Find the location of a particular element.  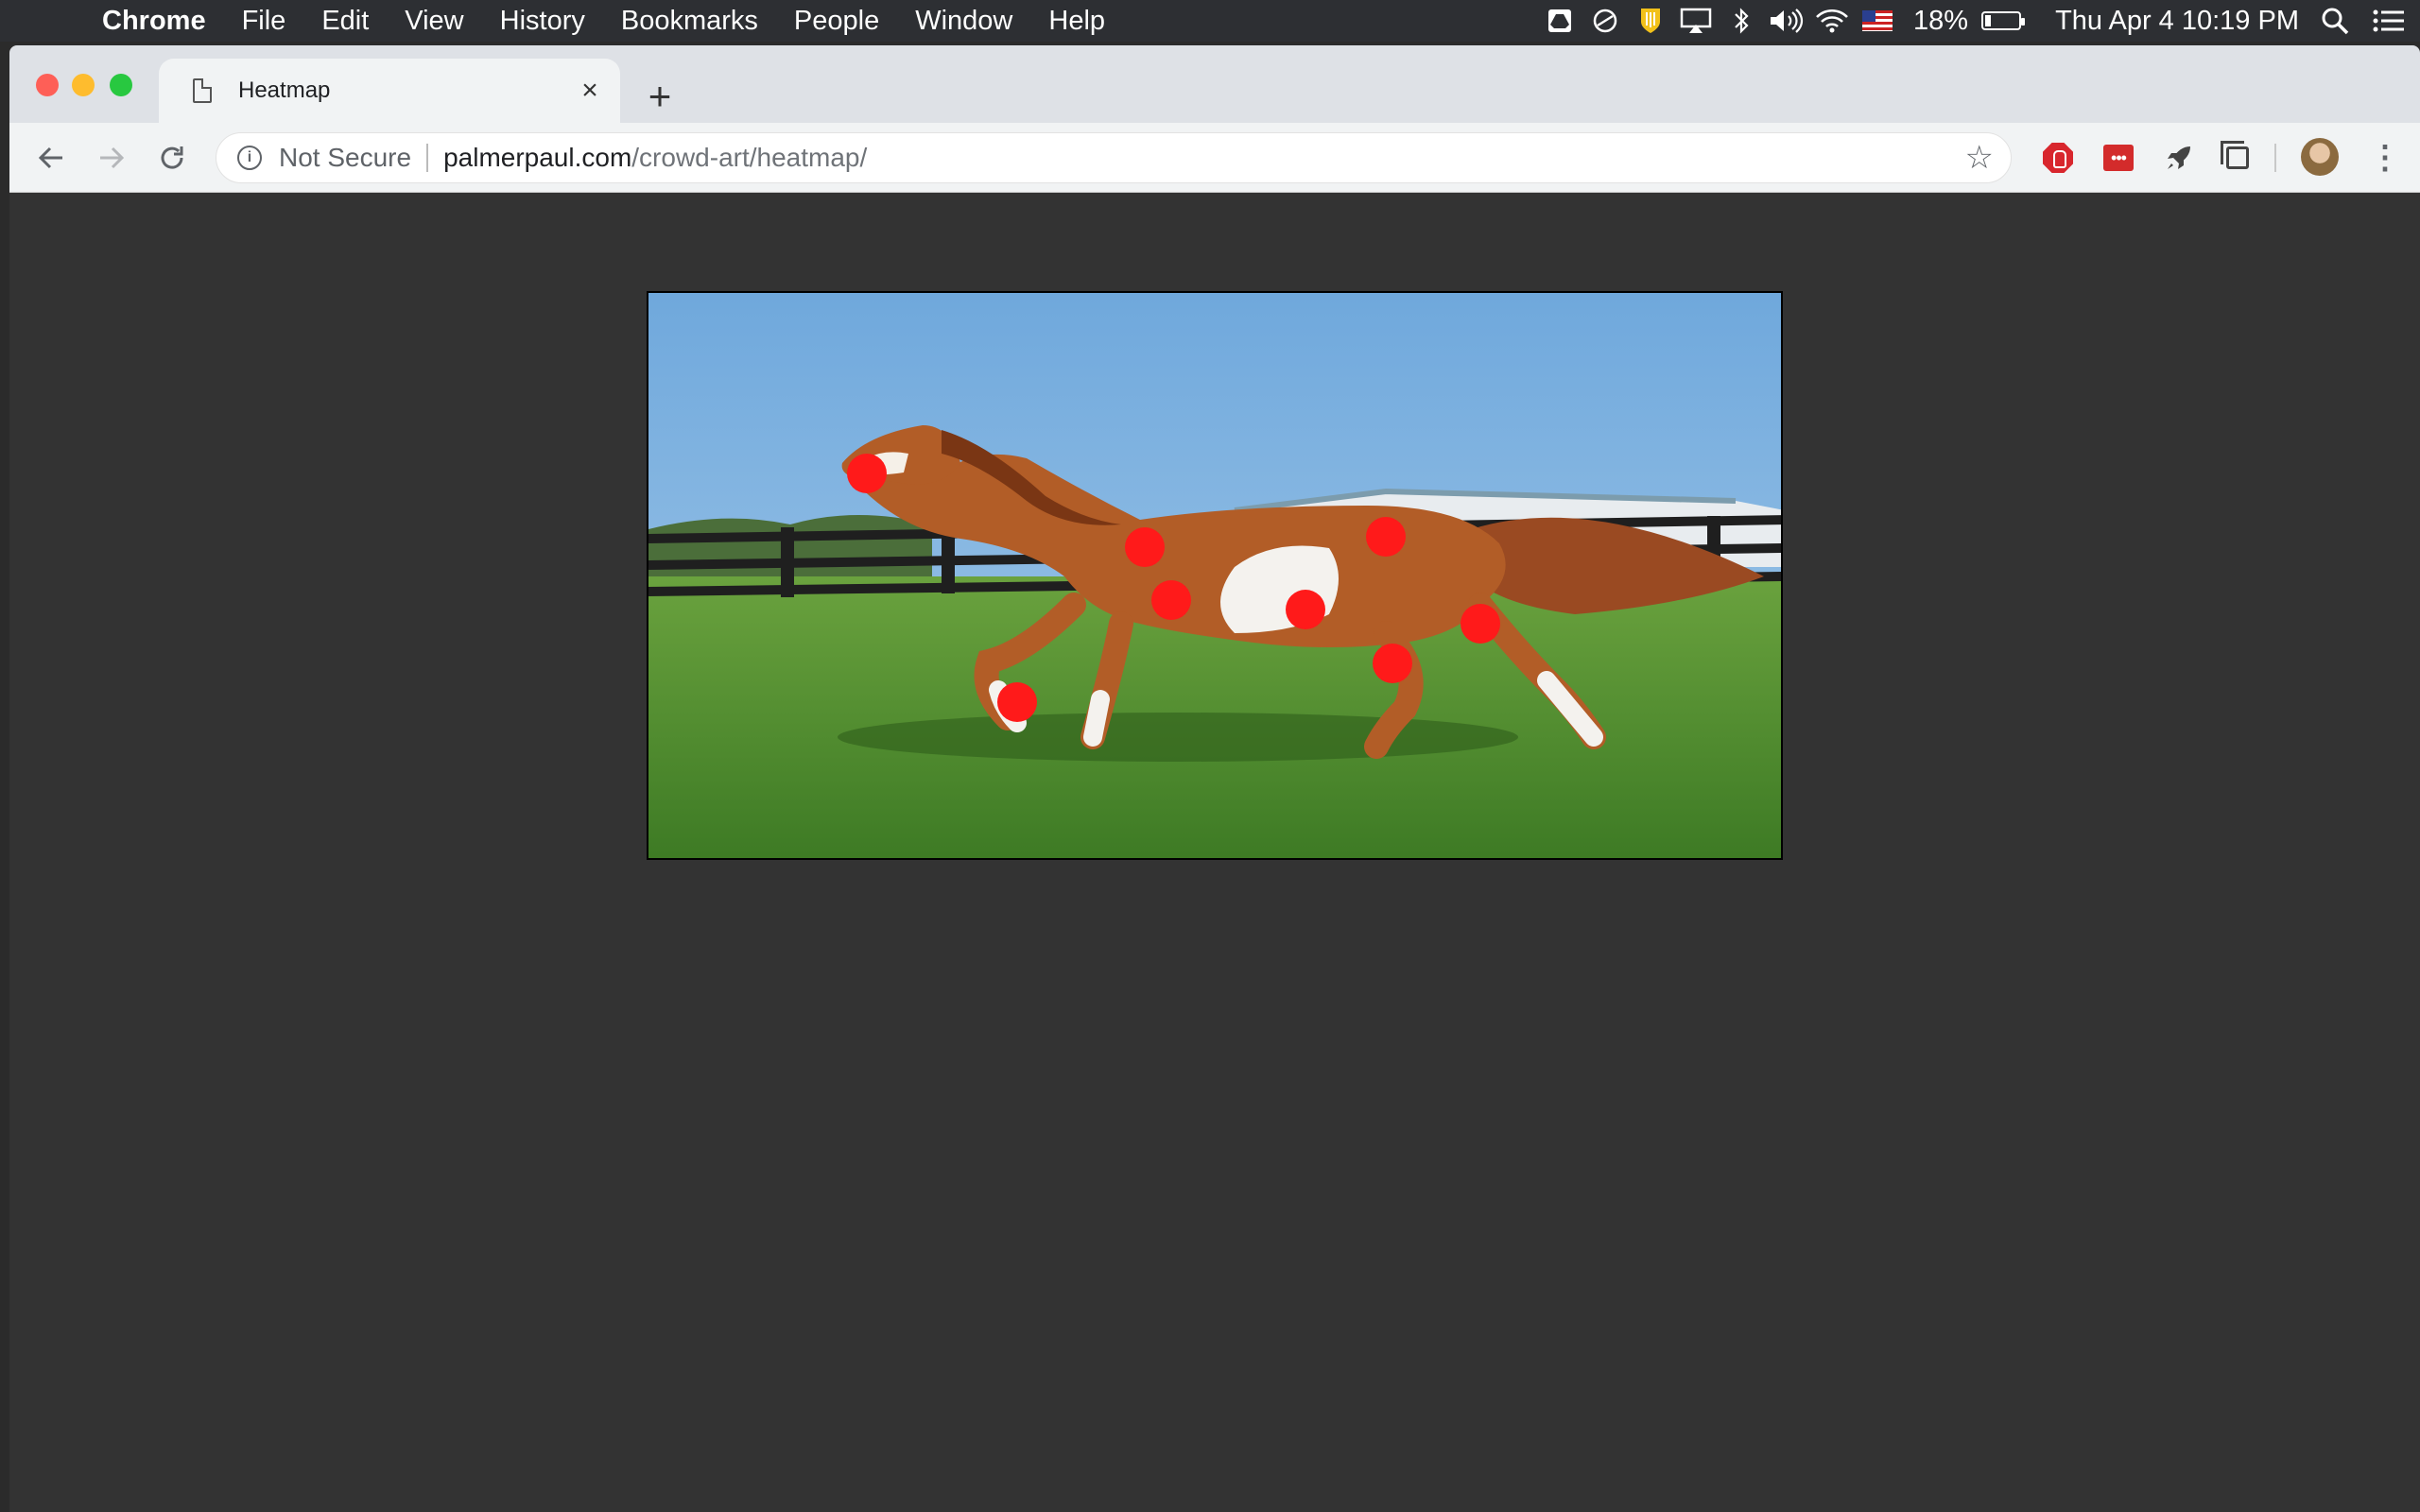

lastpass-icon: ••• is located at coordinates (2118, 157).